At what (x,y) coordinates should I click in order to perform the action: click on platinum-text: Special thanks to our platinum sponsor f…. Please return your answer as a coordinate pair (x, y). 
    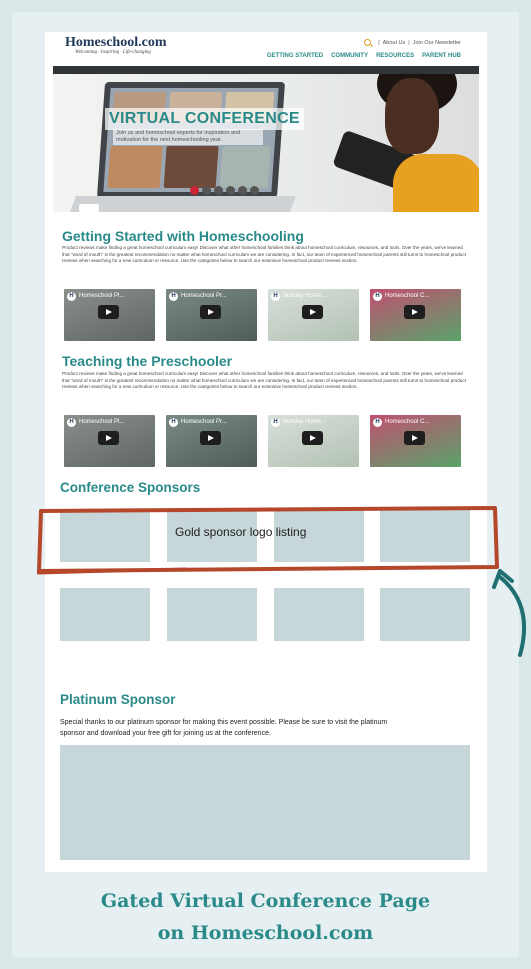
    Looking at the image, I should click on (224, 728).